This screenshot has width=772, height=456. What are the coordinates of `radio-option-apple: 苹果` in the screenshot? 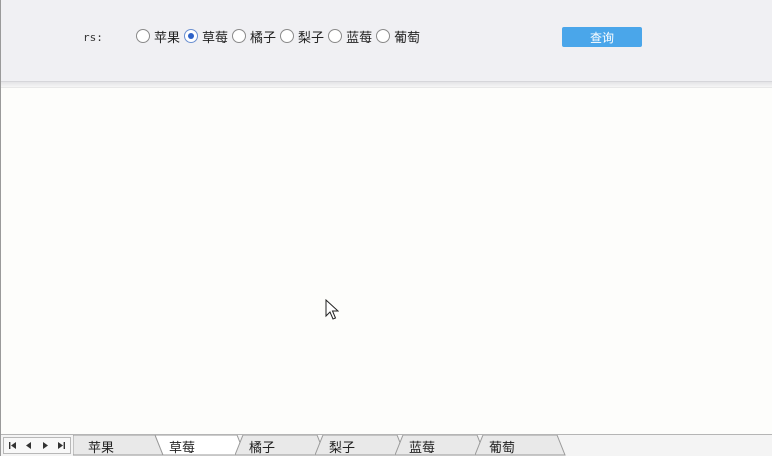 It's located at (158, 36).